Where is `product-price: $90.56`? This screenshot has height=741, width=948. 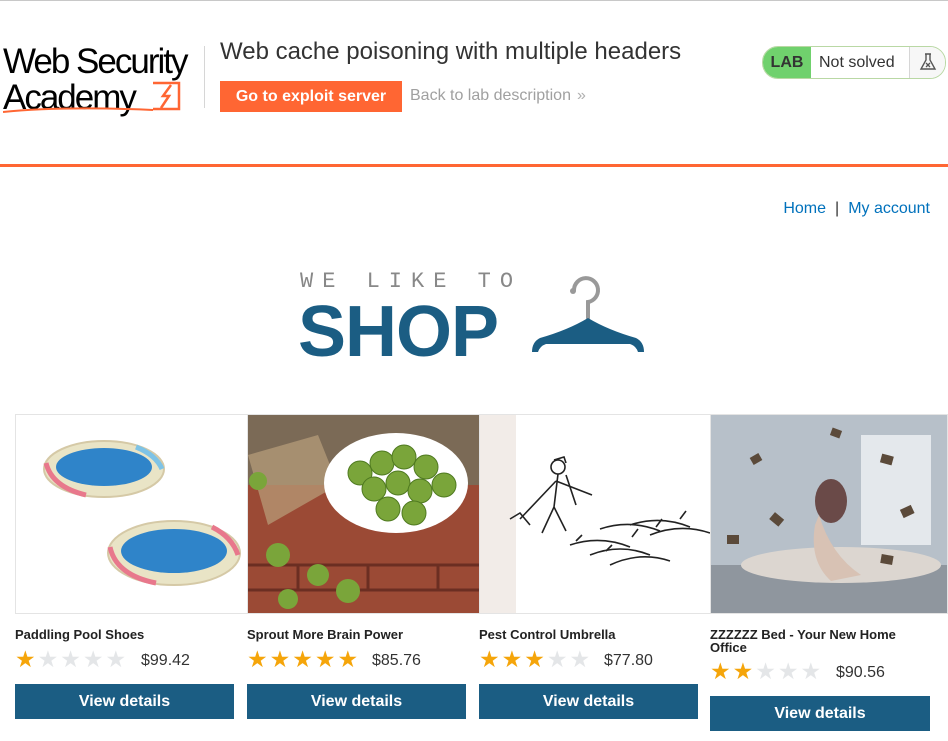 product-price: $90.56 is located at coordinates (860, 672).